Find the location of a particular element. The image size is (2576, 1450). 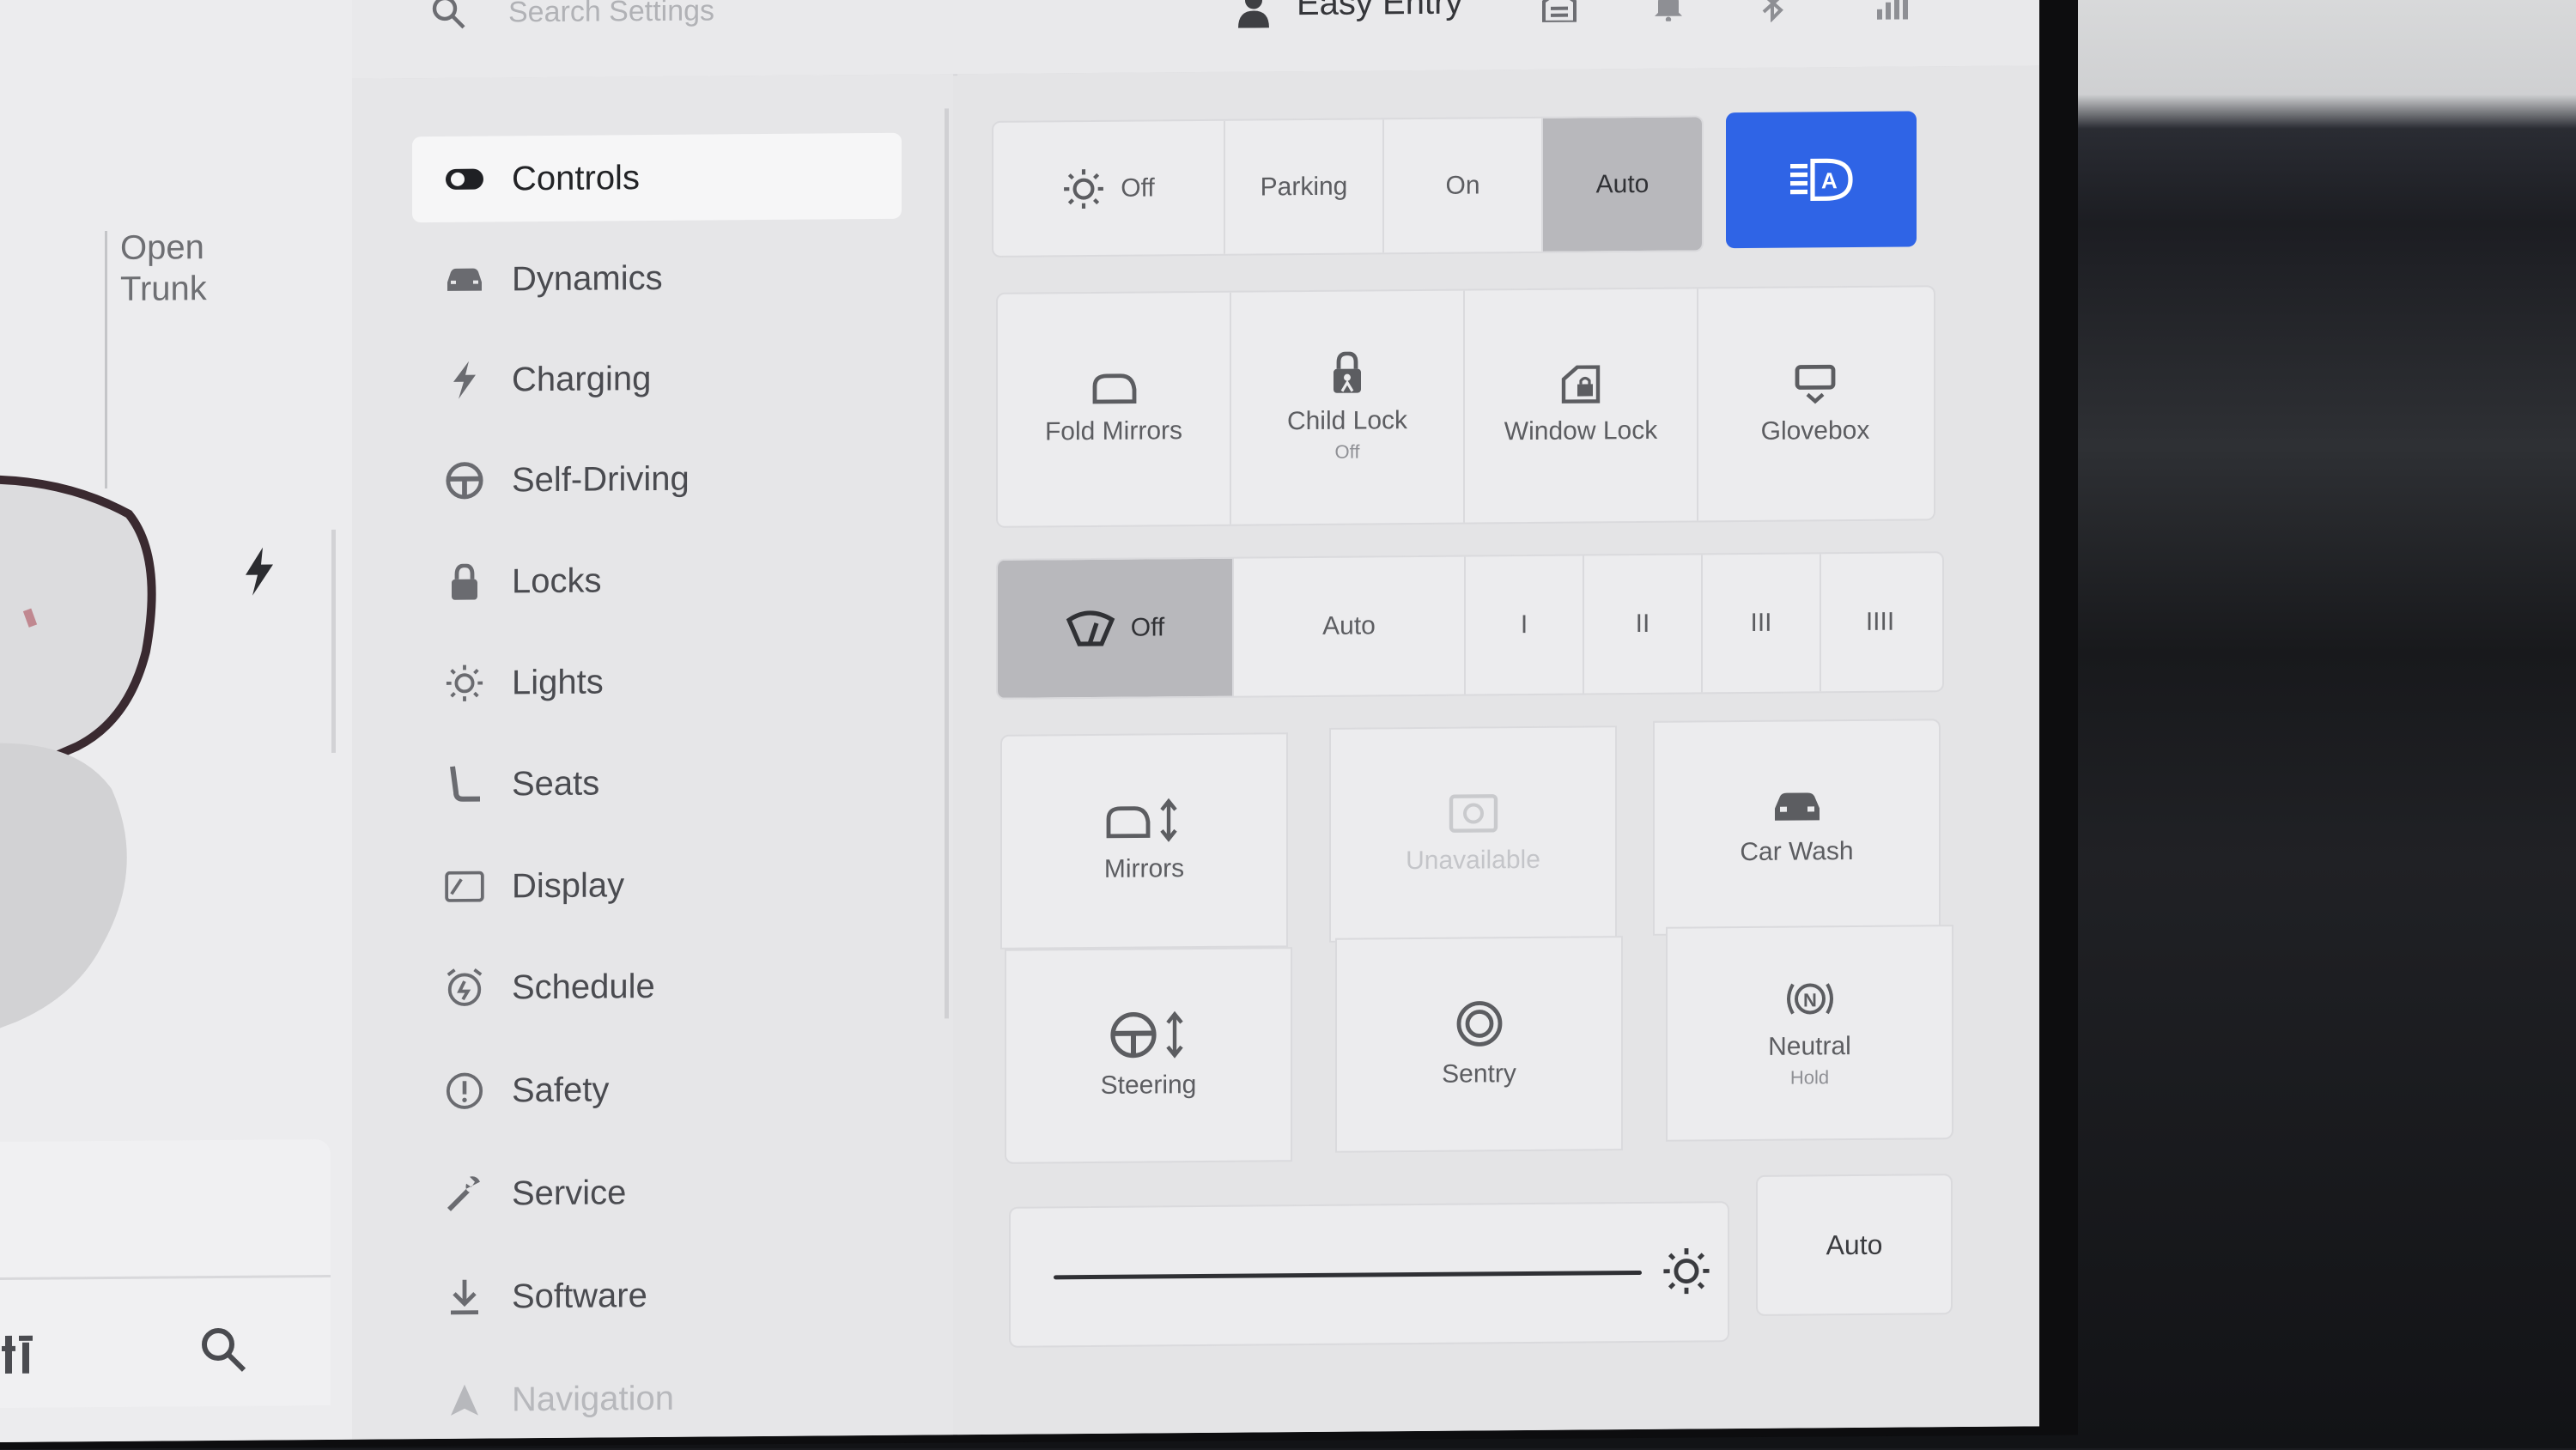

unavailable-tile: Unavailable is located at coordinates (1473, 834).